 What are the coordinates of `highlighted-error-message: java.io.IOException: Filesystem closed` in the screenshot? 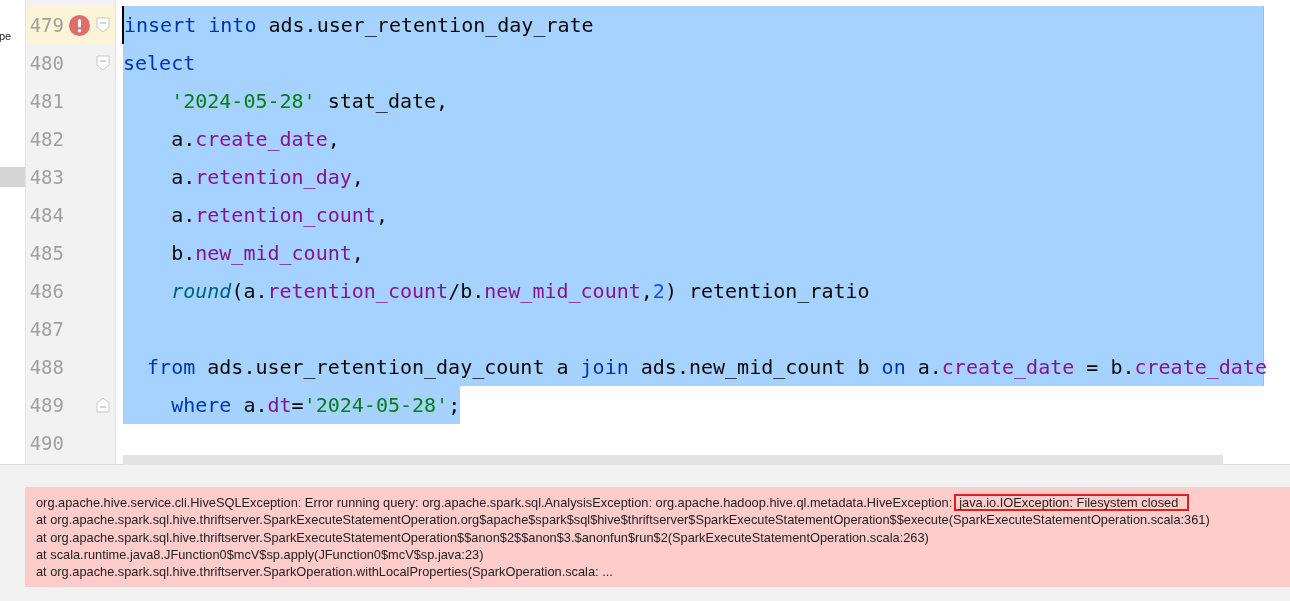 It's located at (1072, 503).